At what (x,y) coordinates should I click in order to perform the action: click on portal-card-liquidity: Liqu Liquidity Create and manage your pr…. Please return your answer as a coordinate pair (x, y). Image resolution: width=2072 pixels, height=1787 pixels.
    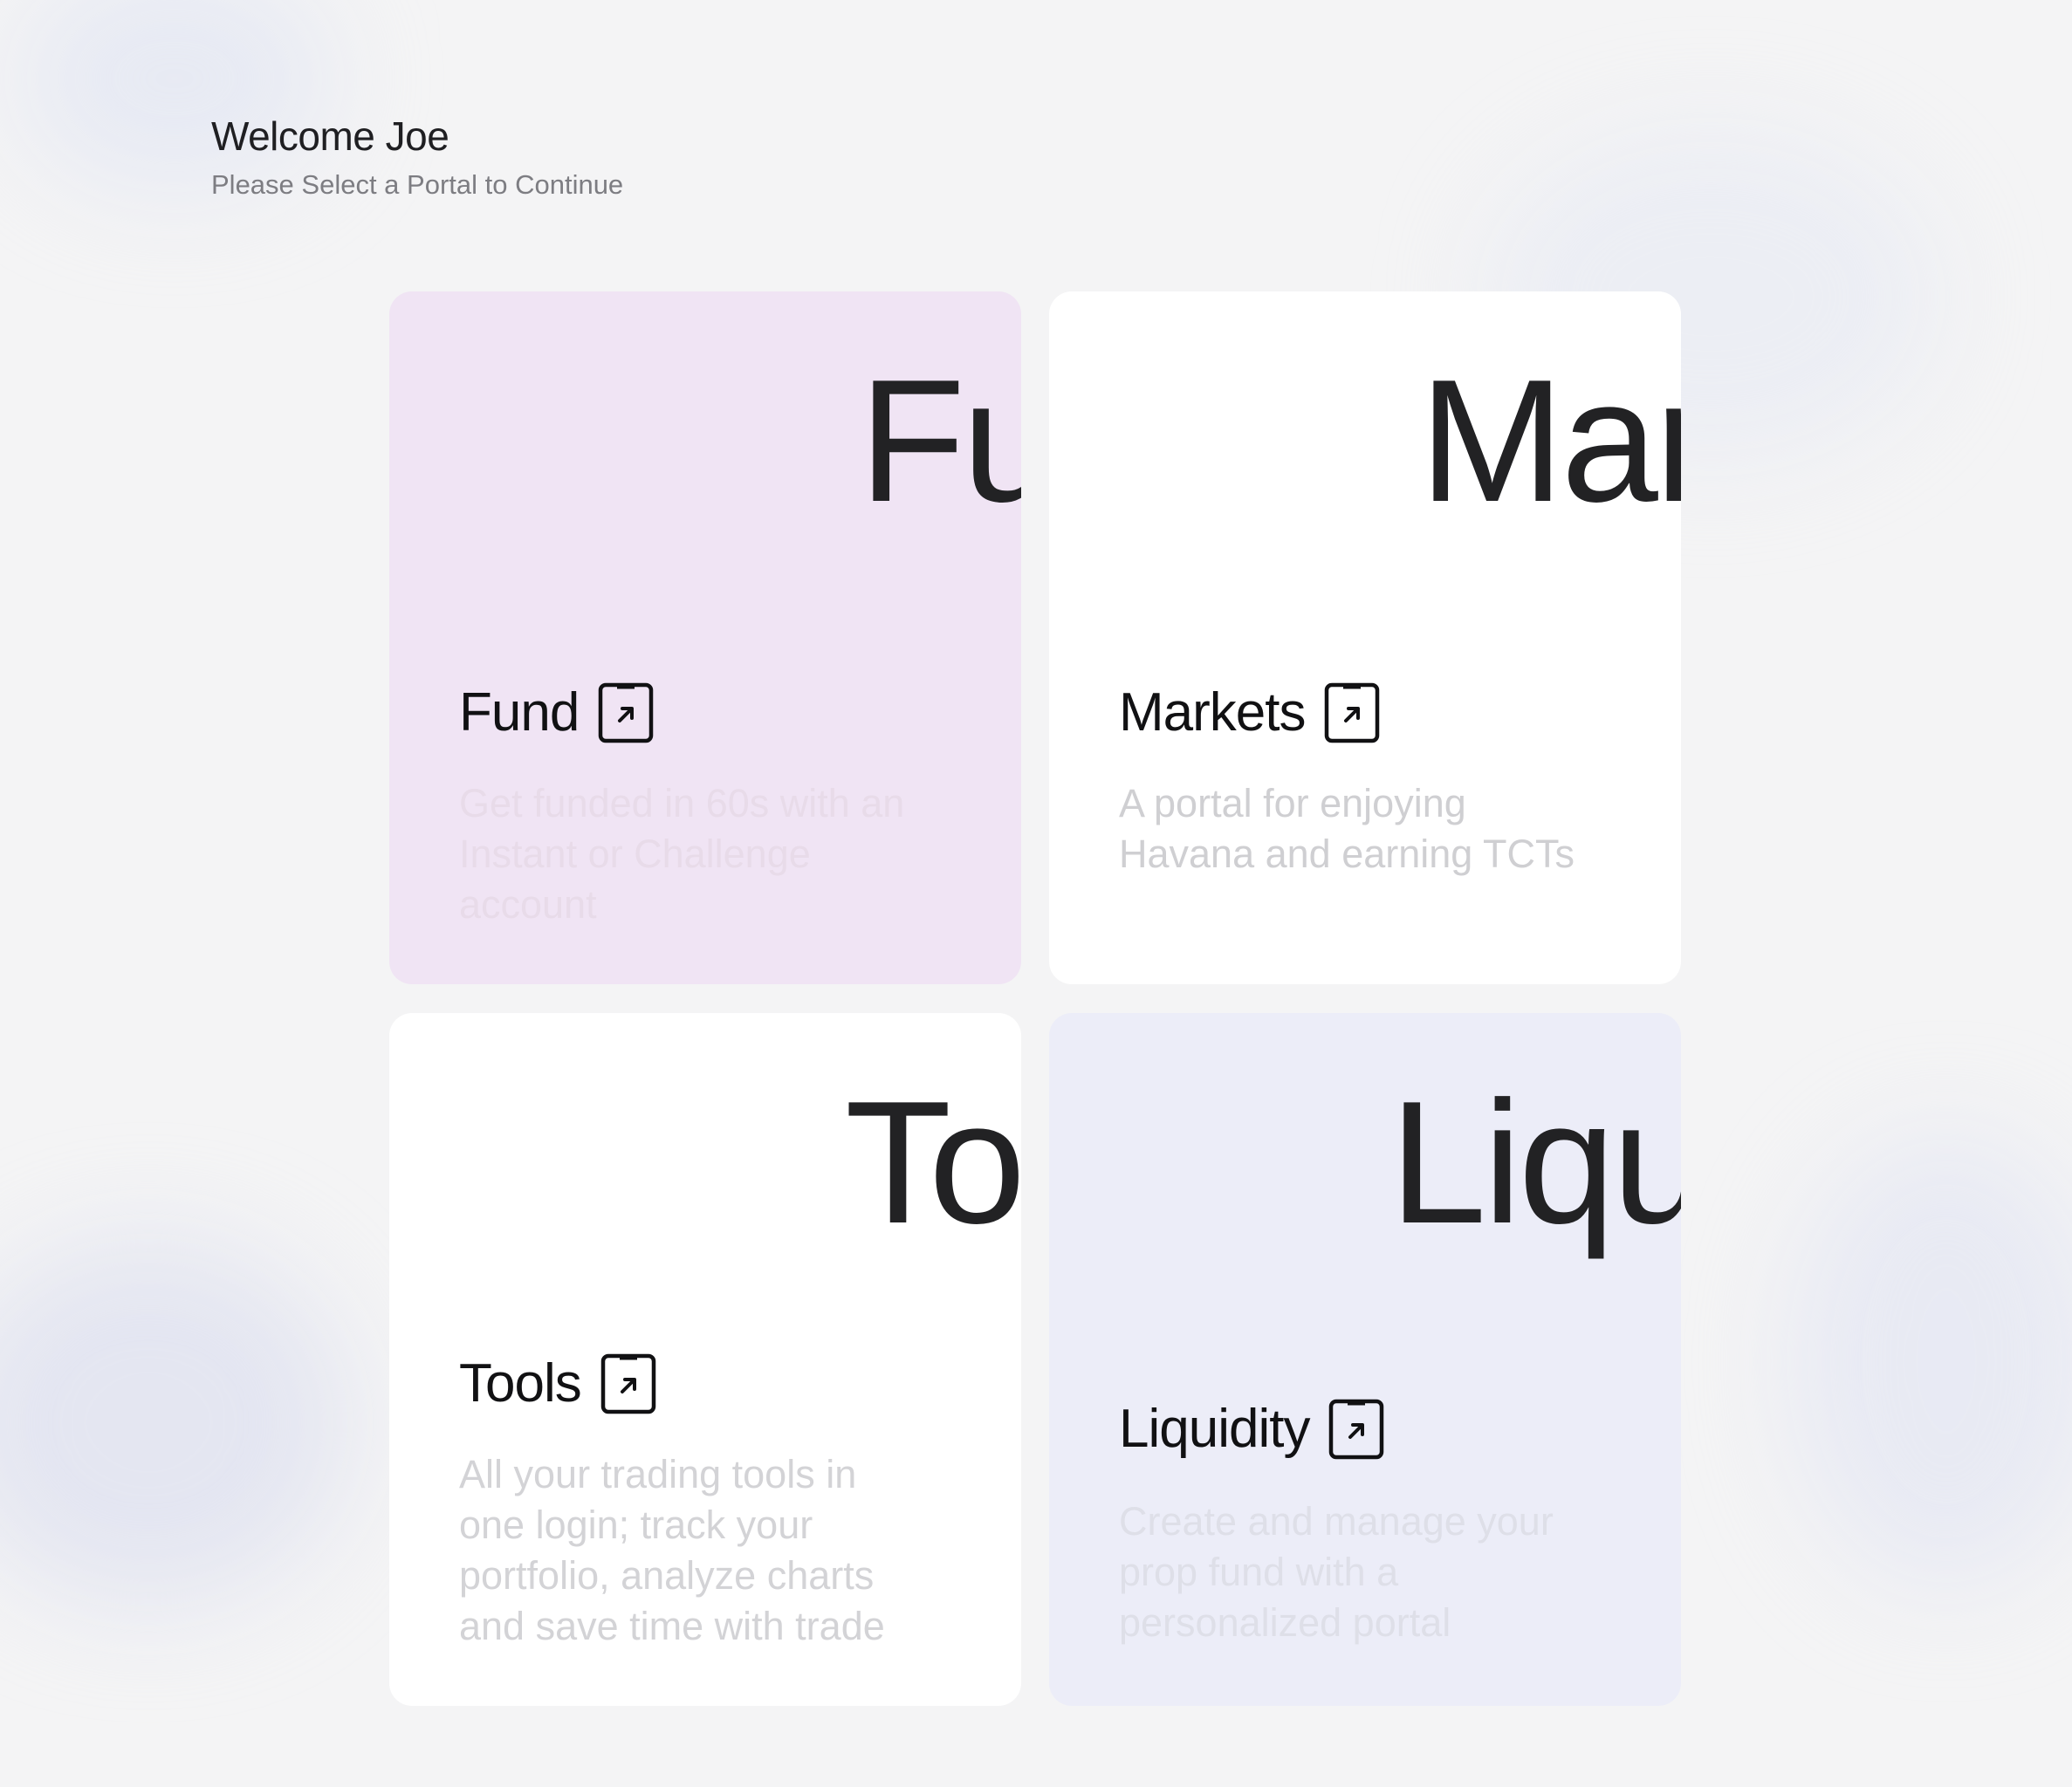
    Looking at the image, I should click on (1365, 1359).